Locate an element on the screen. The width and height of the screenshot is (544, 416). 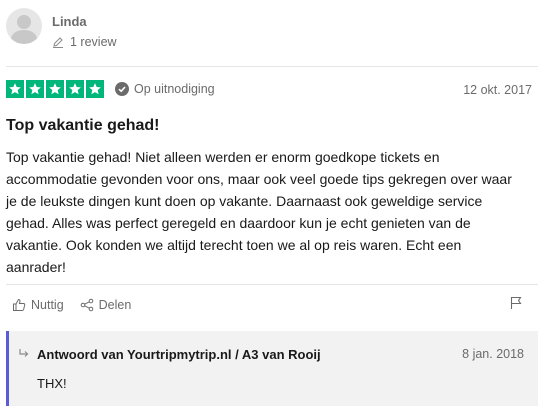
review-count-label: 1 review is located at coordinates (93, 42).